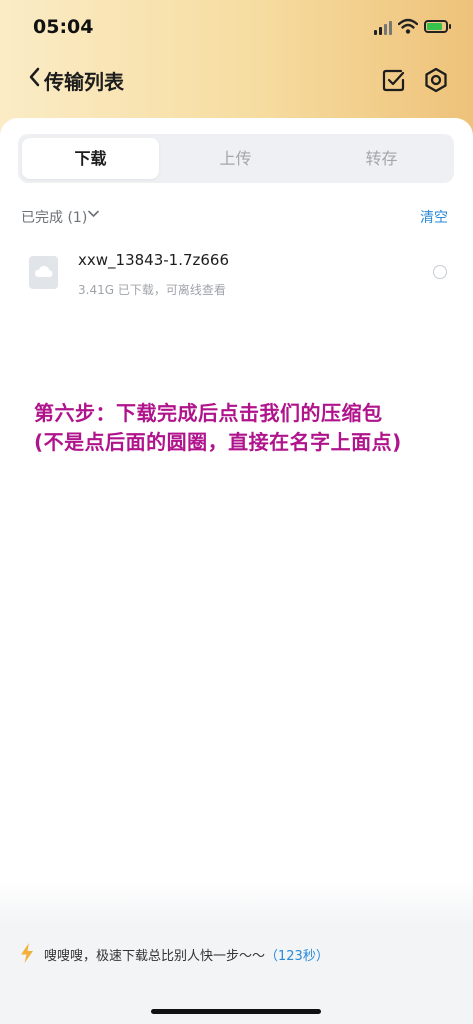 This screenshot has width=473, height=1024. Describe the element at coordinates (27, 953) in the screenshot. I see `lightning-icon` at that location.